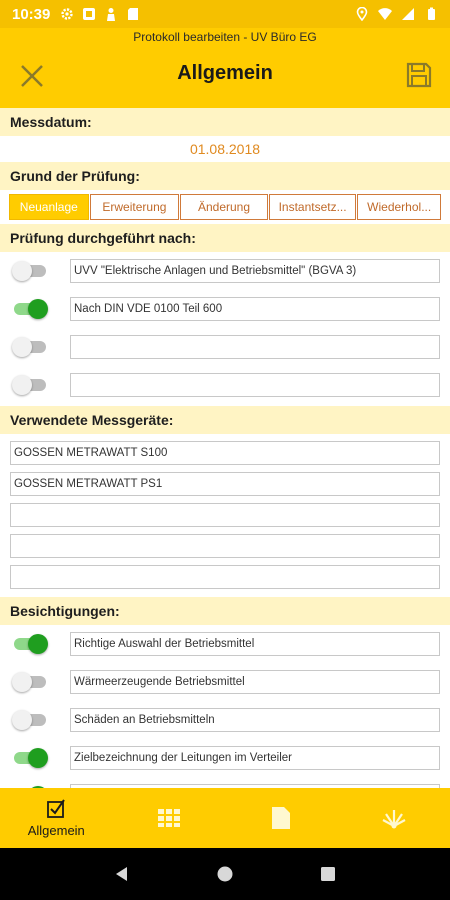 The height and width of the screenshot is (900, 450). I want to click on messgeraet-field: GOSSEN METRAWATT PS1, so click(225, 484).